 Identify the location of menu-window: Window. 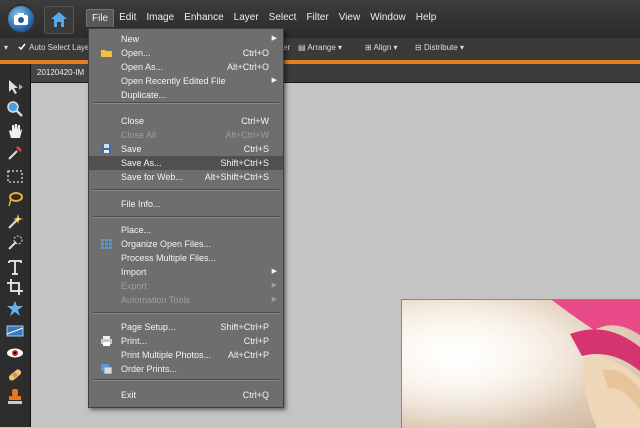
(388, 18).